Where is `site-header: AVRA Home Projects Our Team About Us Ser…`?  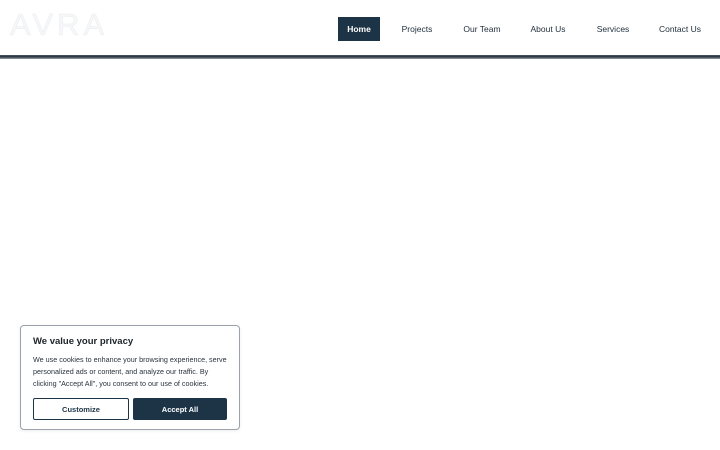
site-header: AVRA Home Projects Our Team About Us Ser… is located at coordinates (360, 27).